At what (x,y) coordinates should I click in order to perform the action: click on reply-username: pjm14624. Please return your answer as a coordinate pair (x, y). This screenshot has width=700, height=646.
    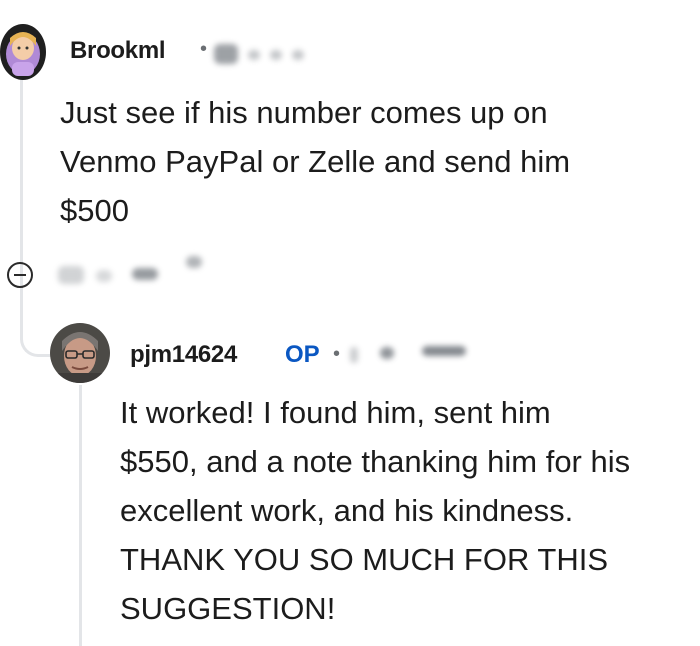
    Looking at the image, I should click on (183, 355).